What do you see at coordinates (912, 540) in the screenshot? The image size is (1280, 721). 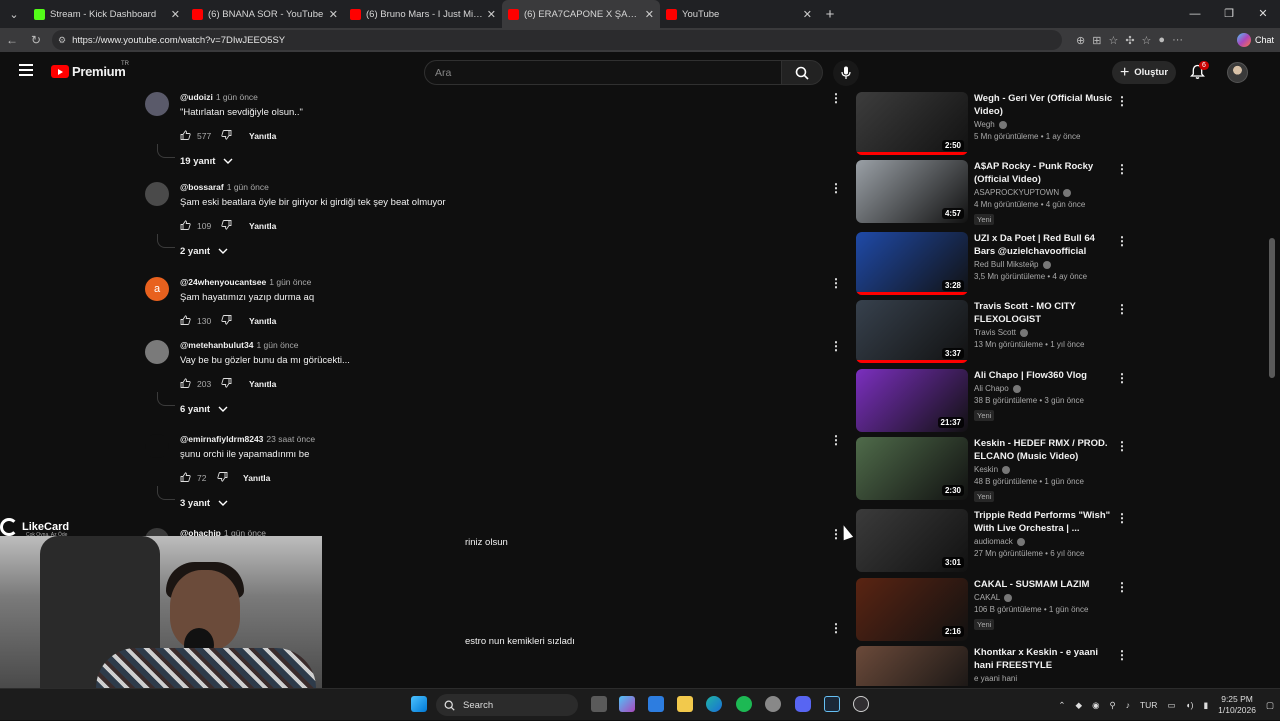 I see `video-thumbnail: 3:01` at bounding box center [912, 540].